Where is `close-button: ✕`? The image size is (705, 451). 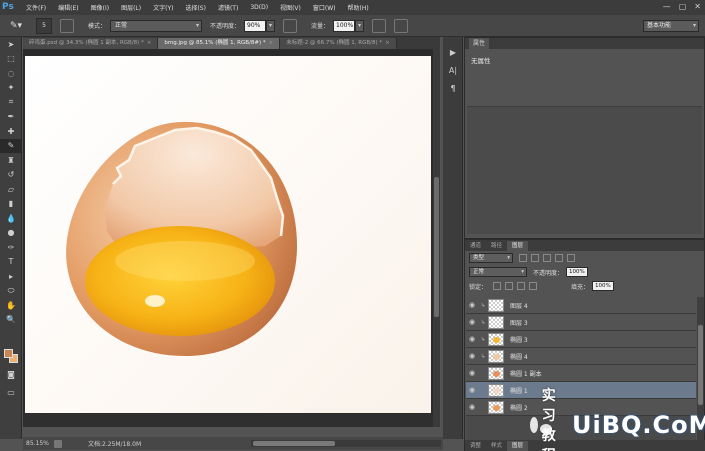
close-button: ✕ is located at coordinates (697, 6).